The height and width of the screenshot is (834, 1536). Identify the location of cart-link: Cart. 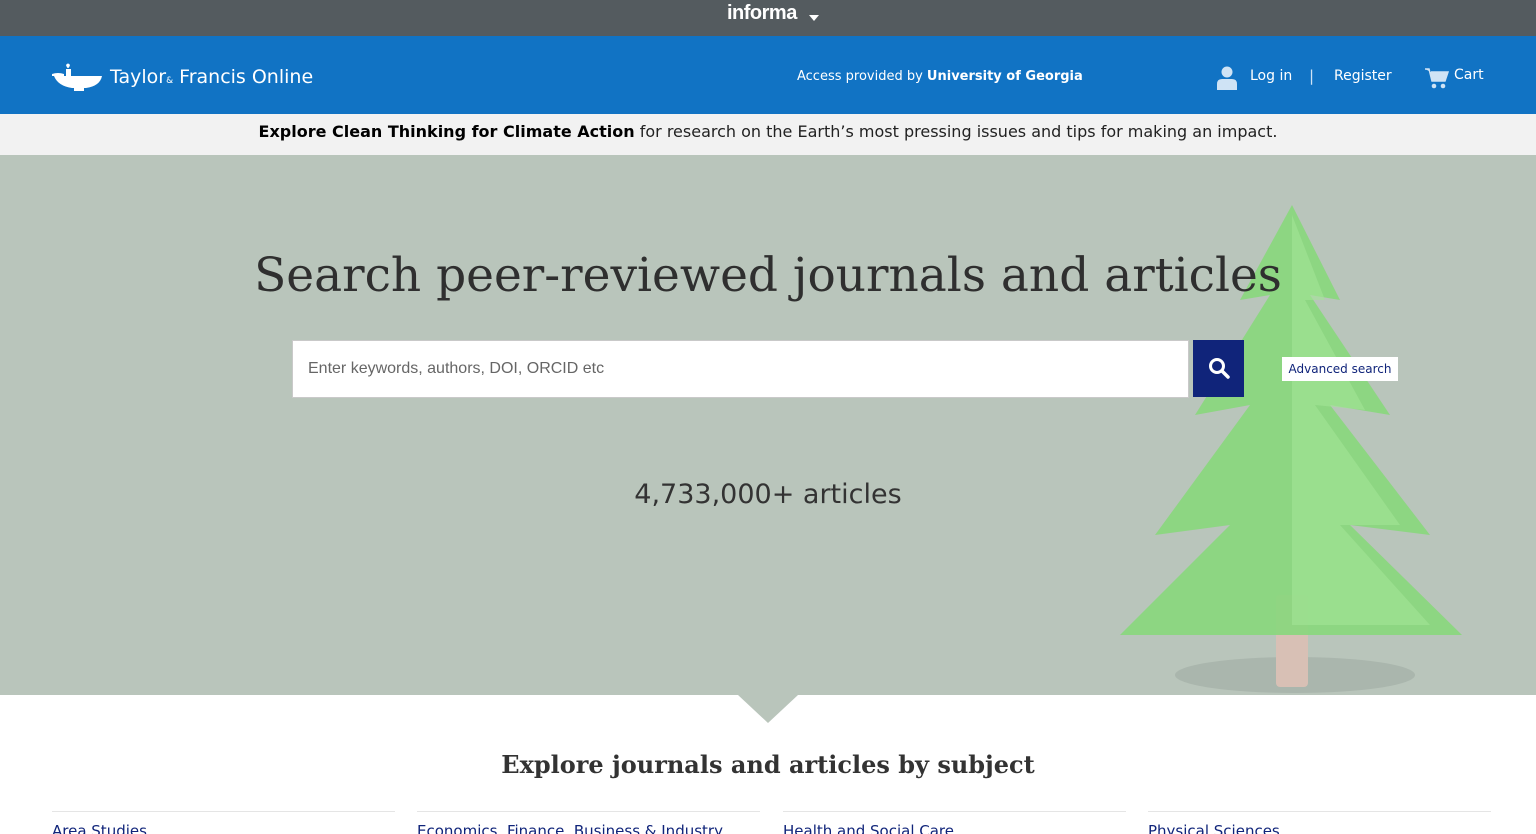
(1469, 75).